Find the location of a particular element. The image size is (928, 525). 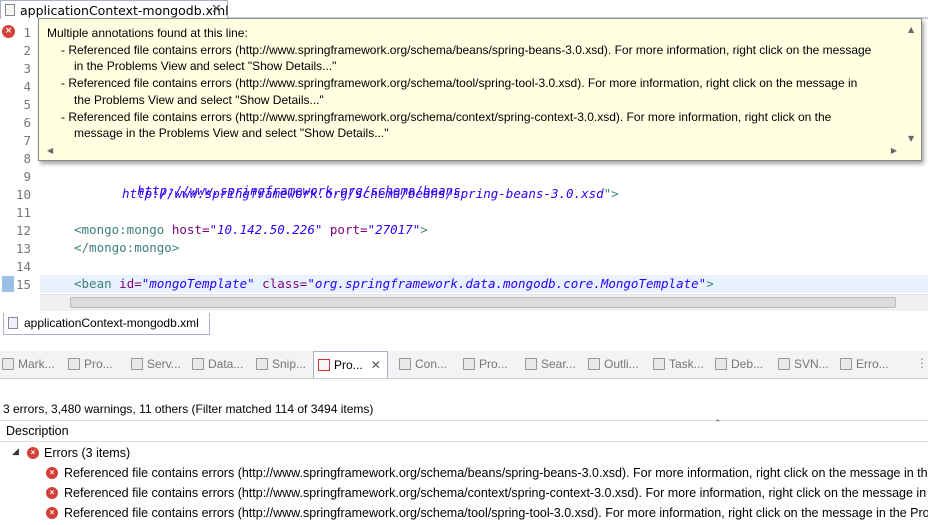

scroll-left-icon: ◀ is located at coordinates (50, 150).